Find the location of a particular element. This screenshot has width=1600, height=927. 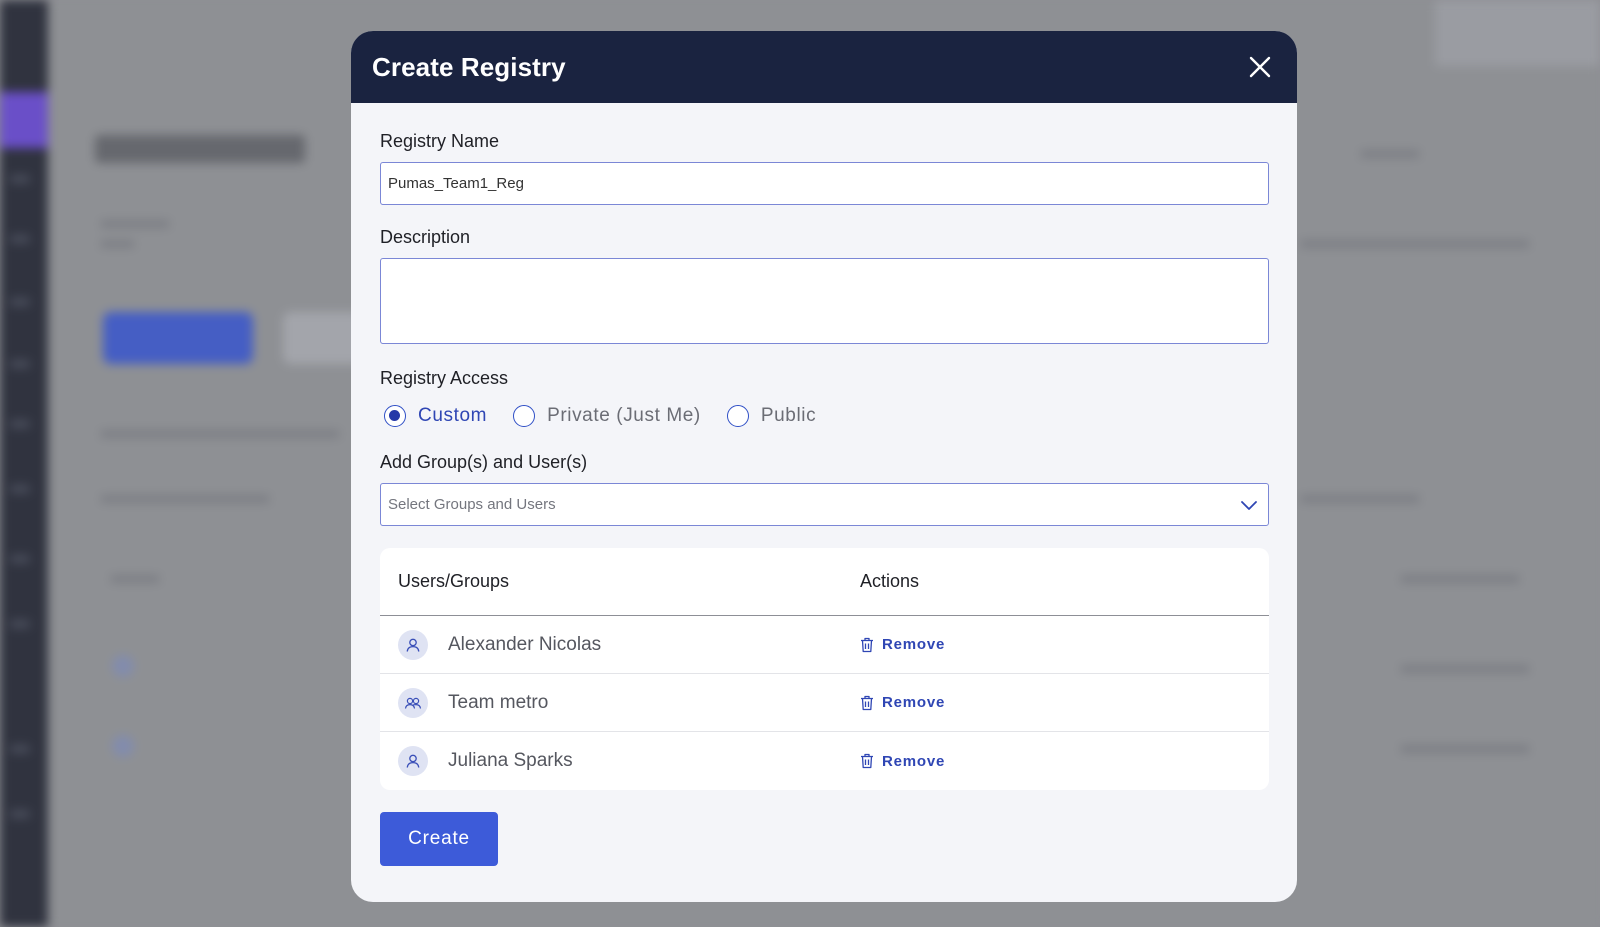

table-row: Team metro Remove is located at coordinates (824, 703).